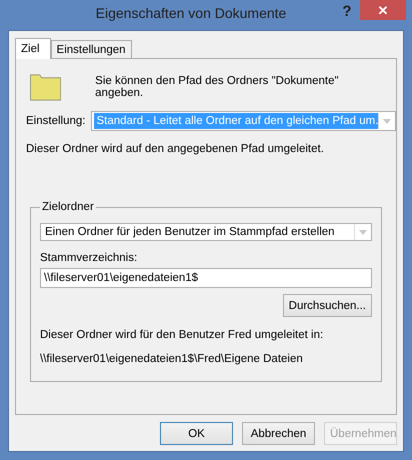 The width and height of the screenshot is (412, 460). What do you see at coordinates (278, 433) in the screenshot?
I see `dialog-button: Abbrechen` at bounding box center [278, 433].